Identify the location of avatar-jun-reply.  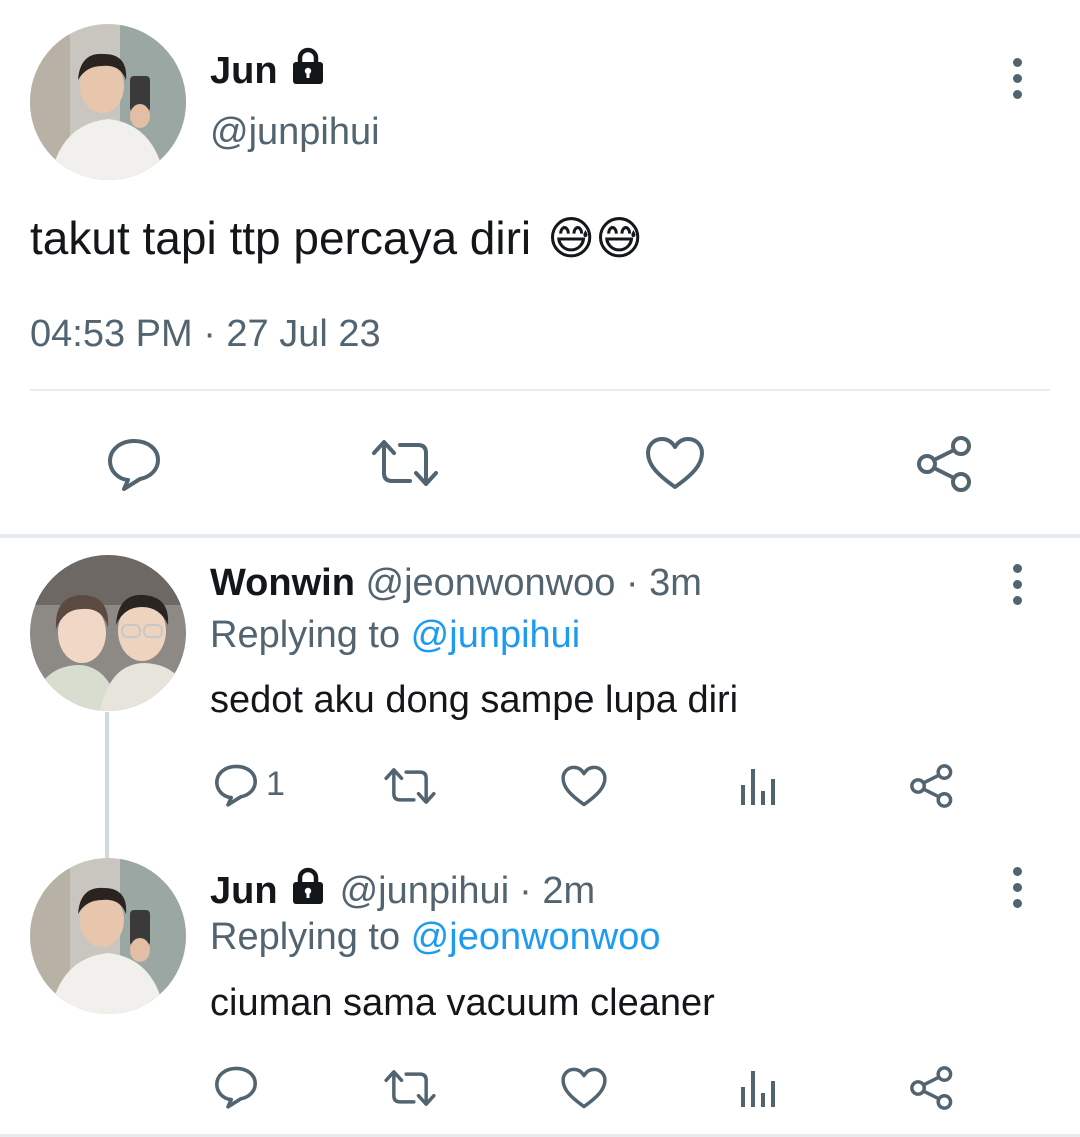
(108, 936).